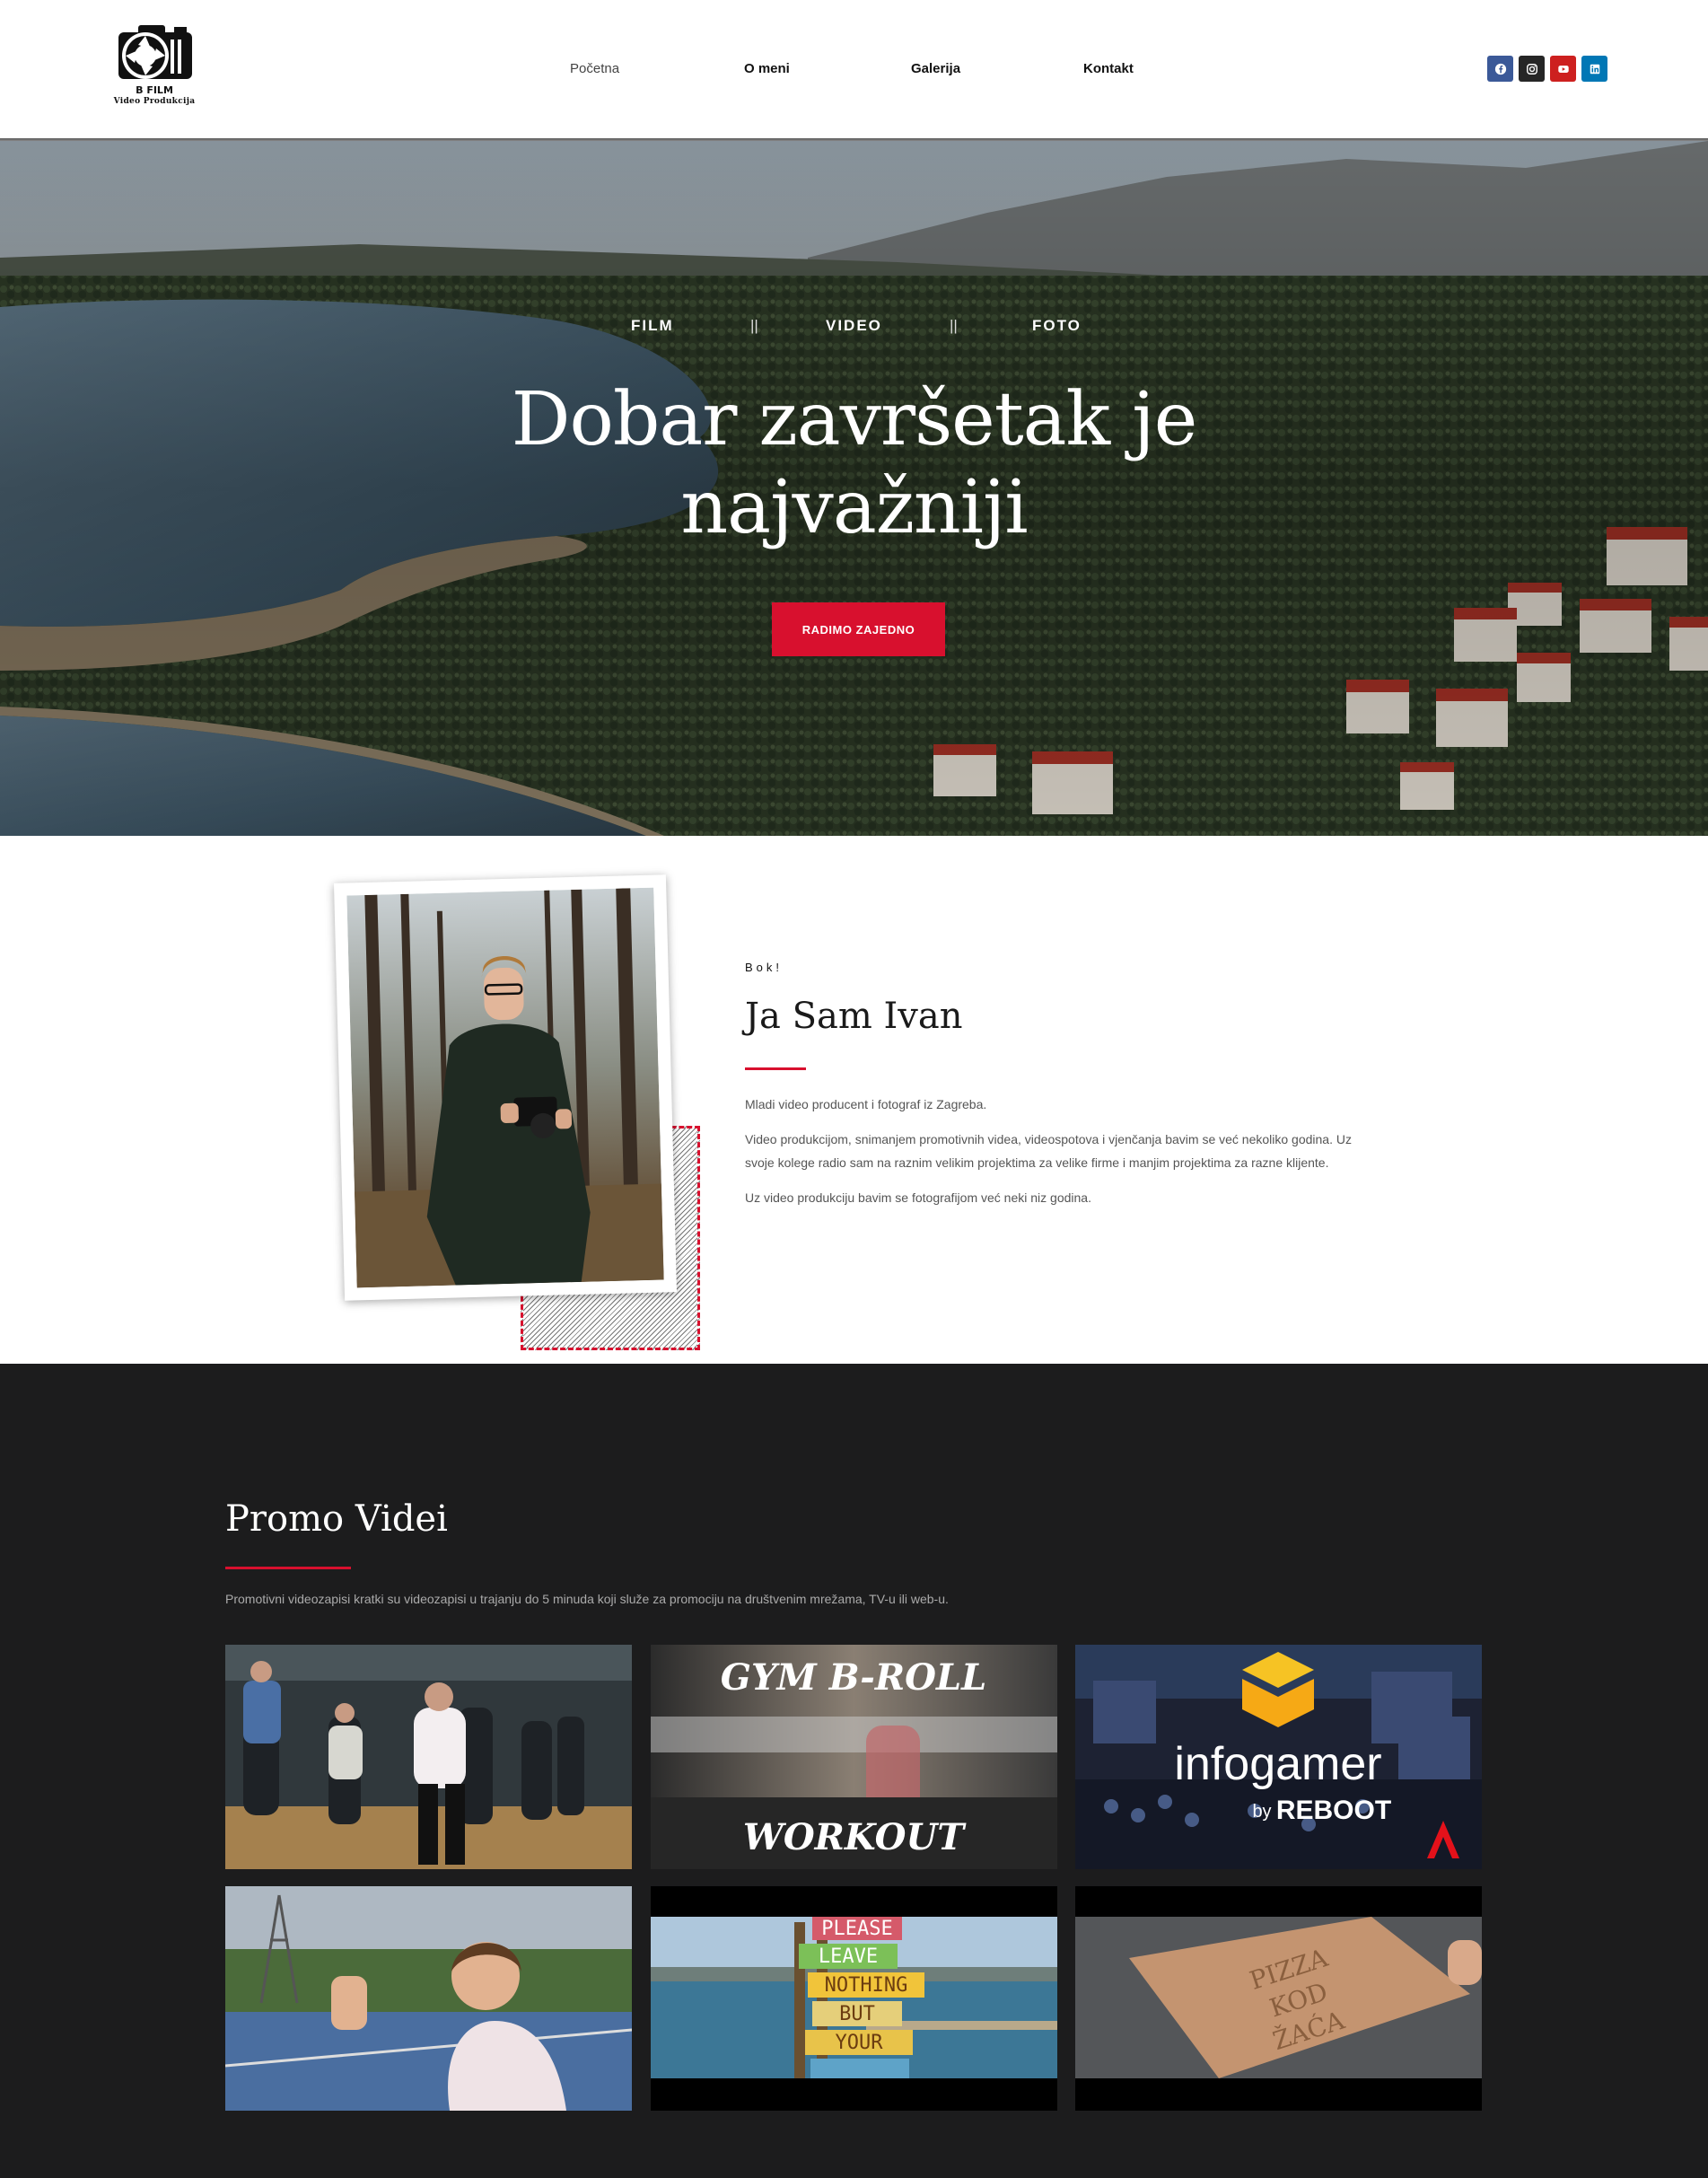  Describe the element at coordinates (1057, 325) in the screenshot. I see `tagline-foto: FOTO` at that location.